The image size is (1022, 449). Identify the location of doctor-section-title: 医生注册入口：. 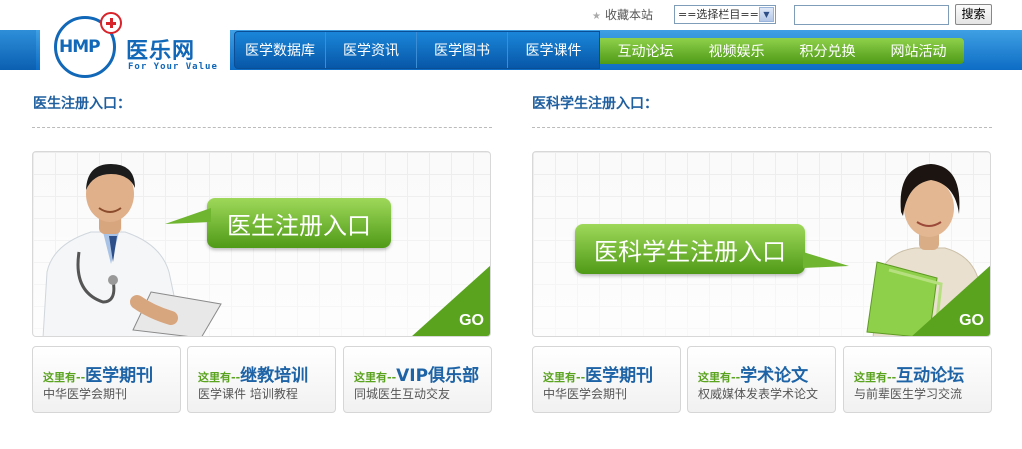
(82, 104).